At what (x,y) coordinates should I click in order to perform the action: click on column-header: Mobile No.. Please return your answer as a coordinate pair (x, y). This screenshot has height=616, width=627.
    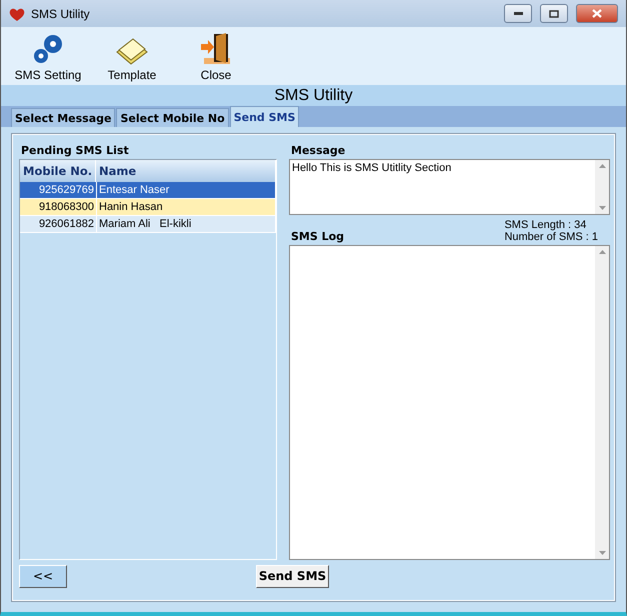
    Looking at the image, I should click on (58, 171).